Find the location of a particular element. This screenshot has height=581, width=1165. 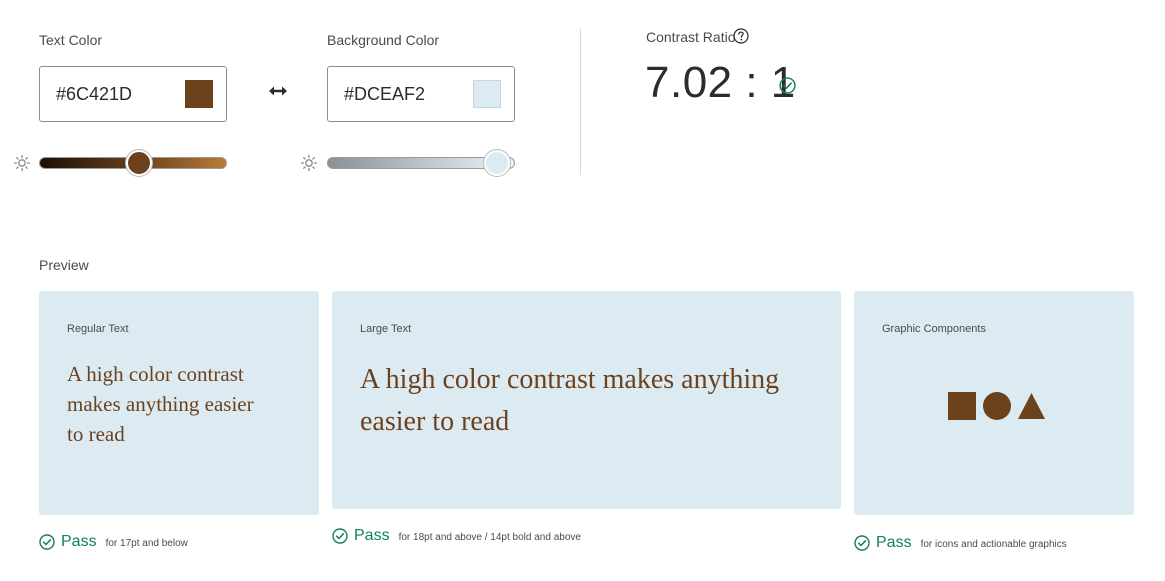

text-brightness-handle is located at coordinates (139, 163).